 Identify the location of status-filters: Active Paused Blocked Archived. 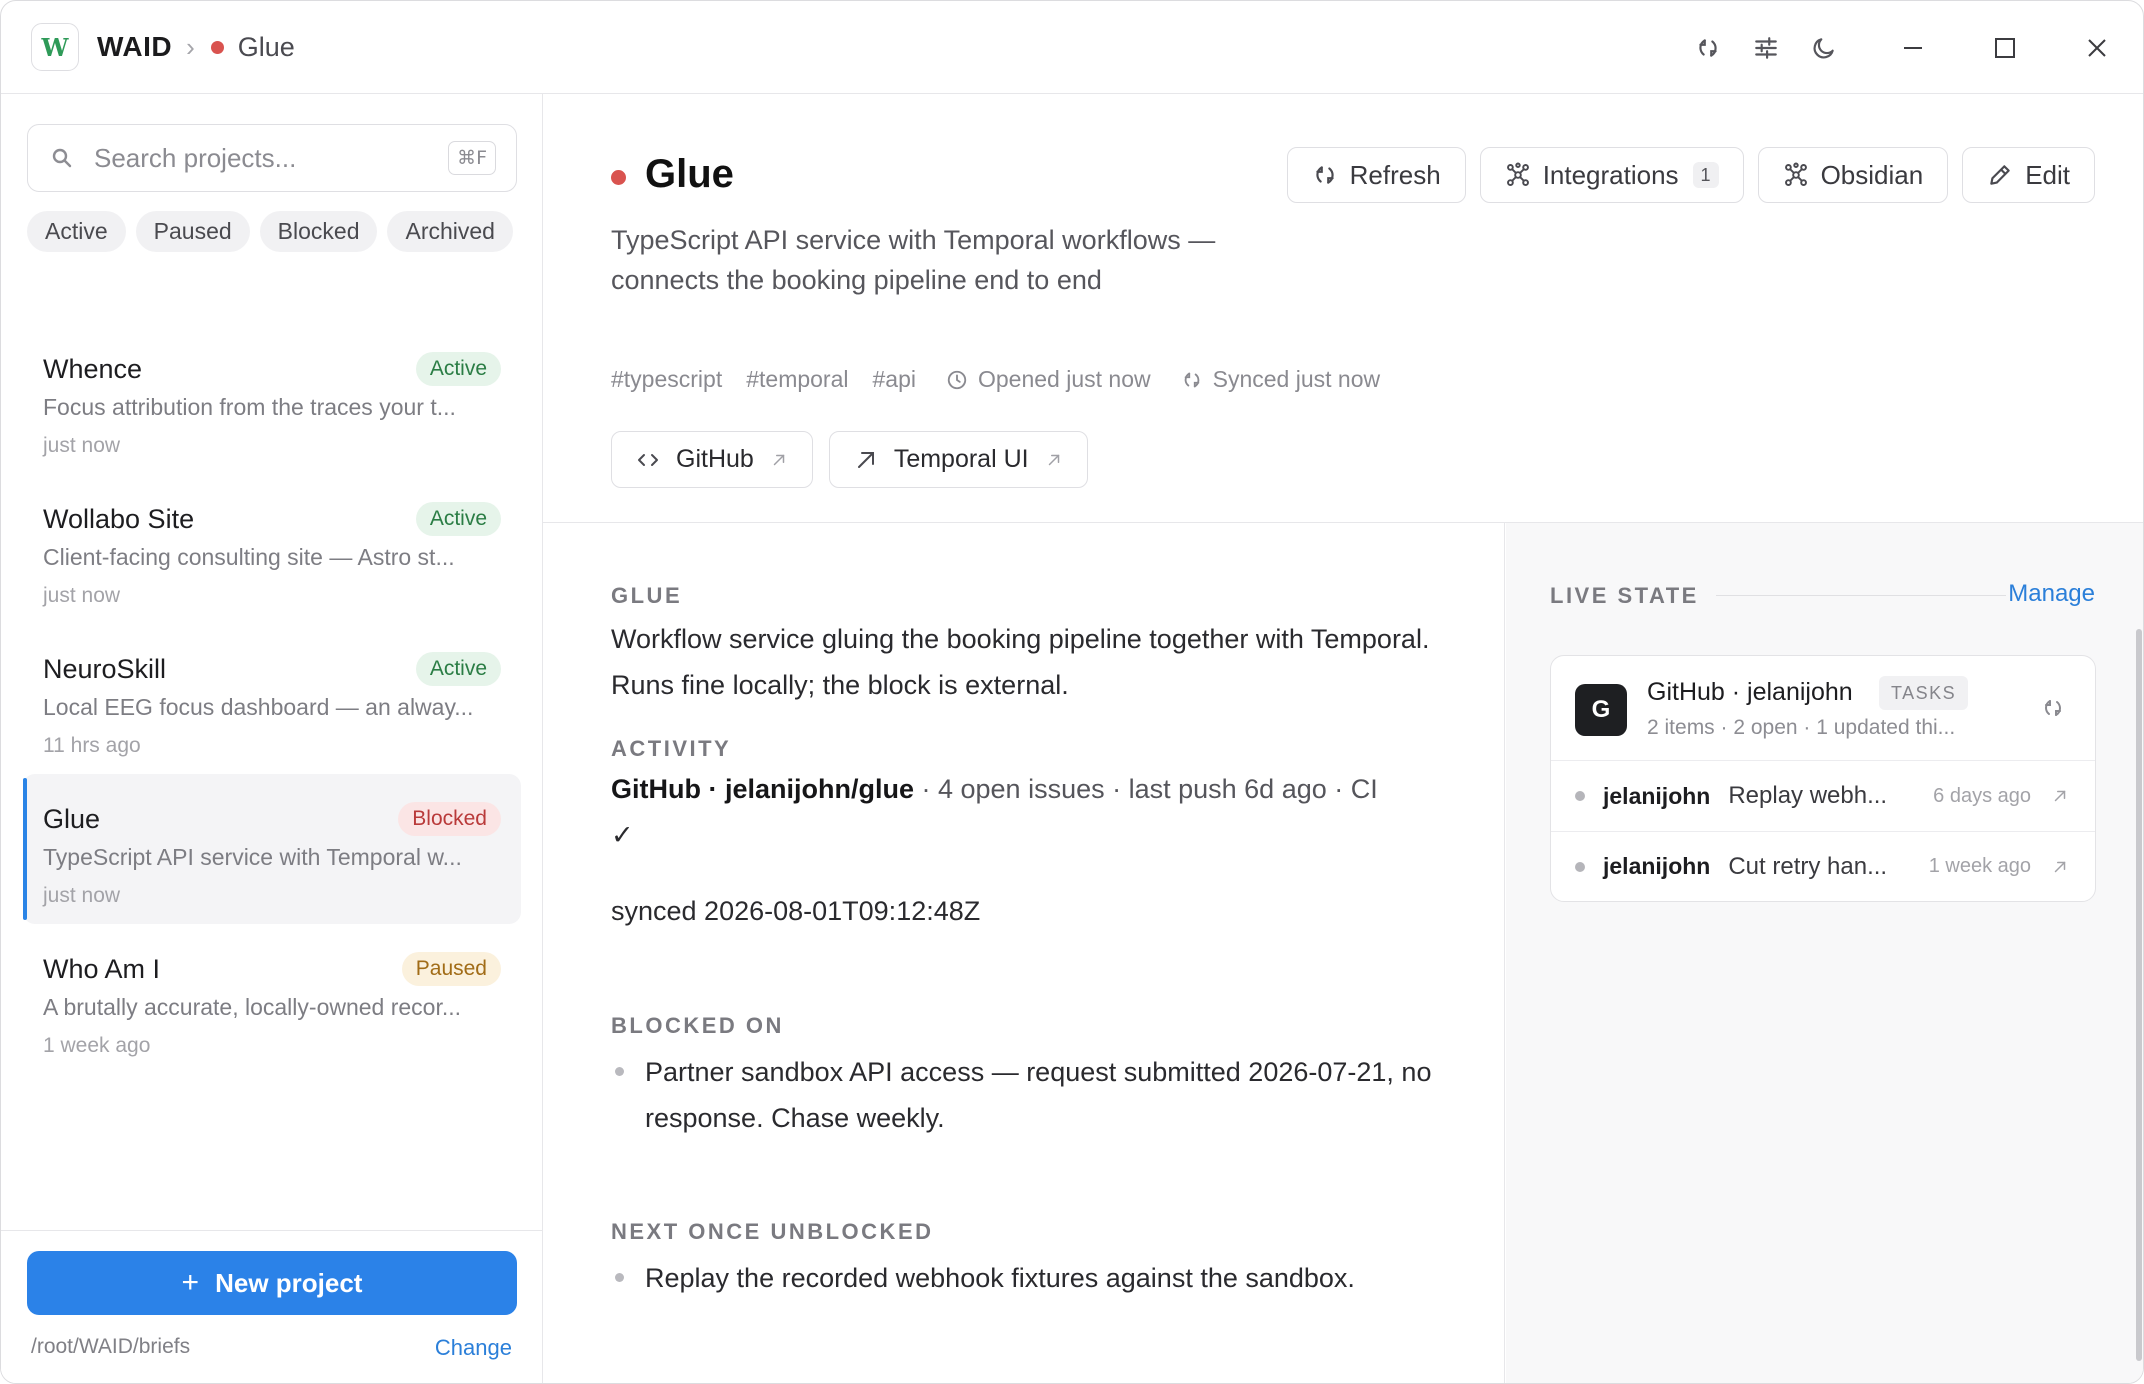
(277, 231).